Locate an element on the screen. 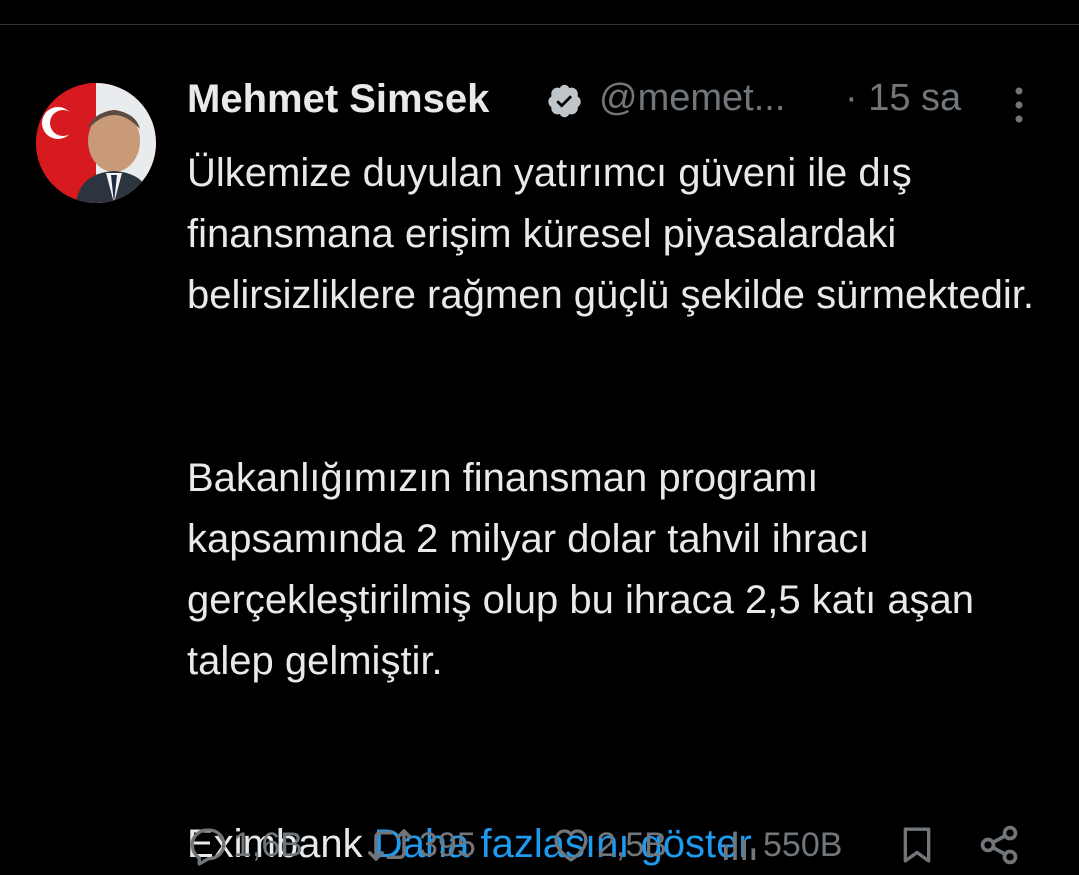  reply-button: 1,6B is located at coordinates (245, 845).